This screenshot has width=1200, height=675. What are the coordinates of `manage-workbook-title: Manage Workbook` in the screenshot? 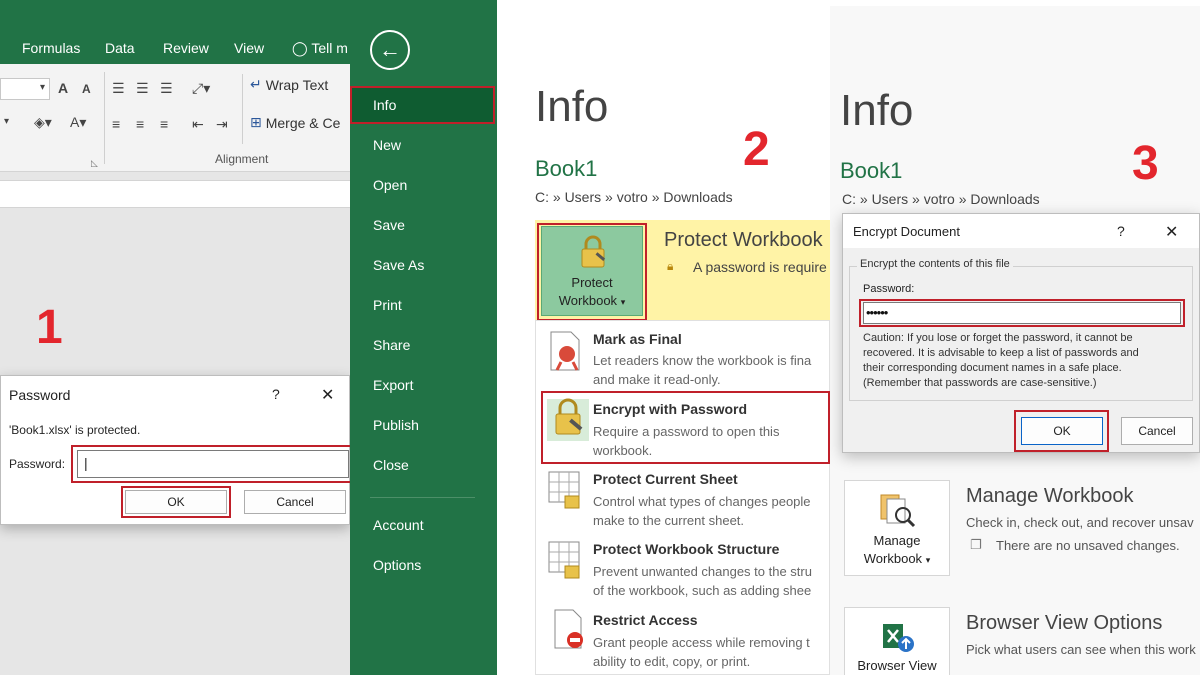 It's located at (1050, 496).